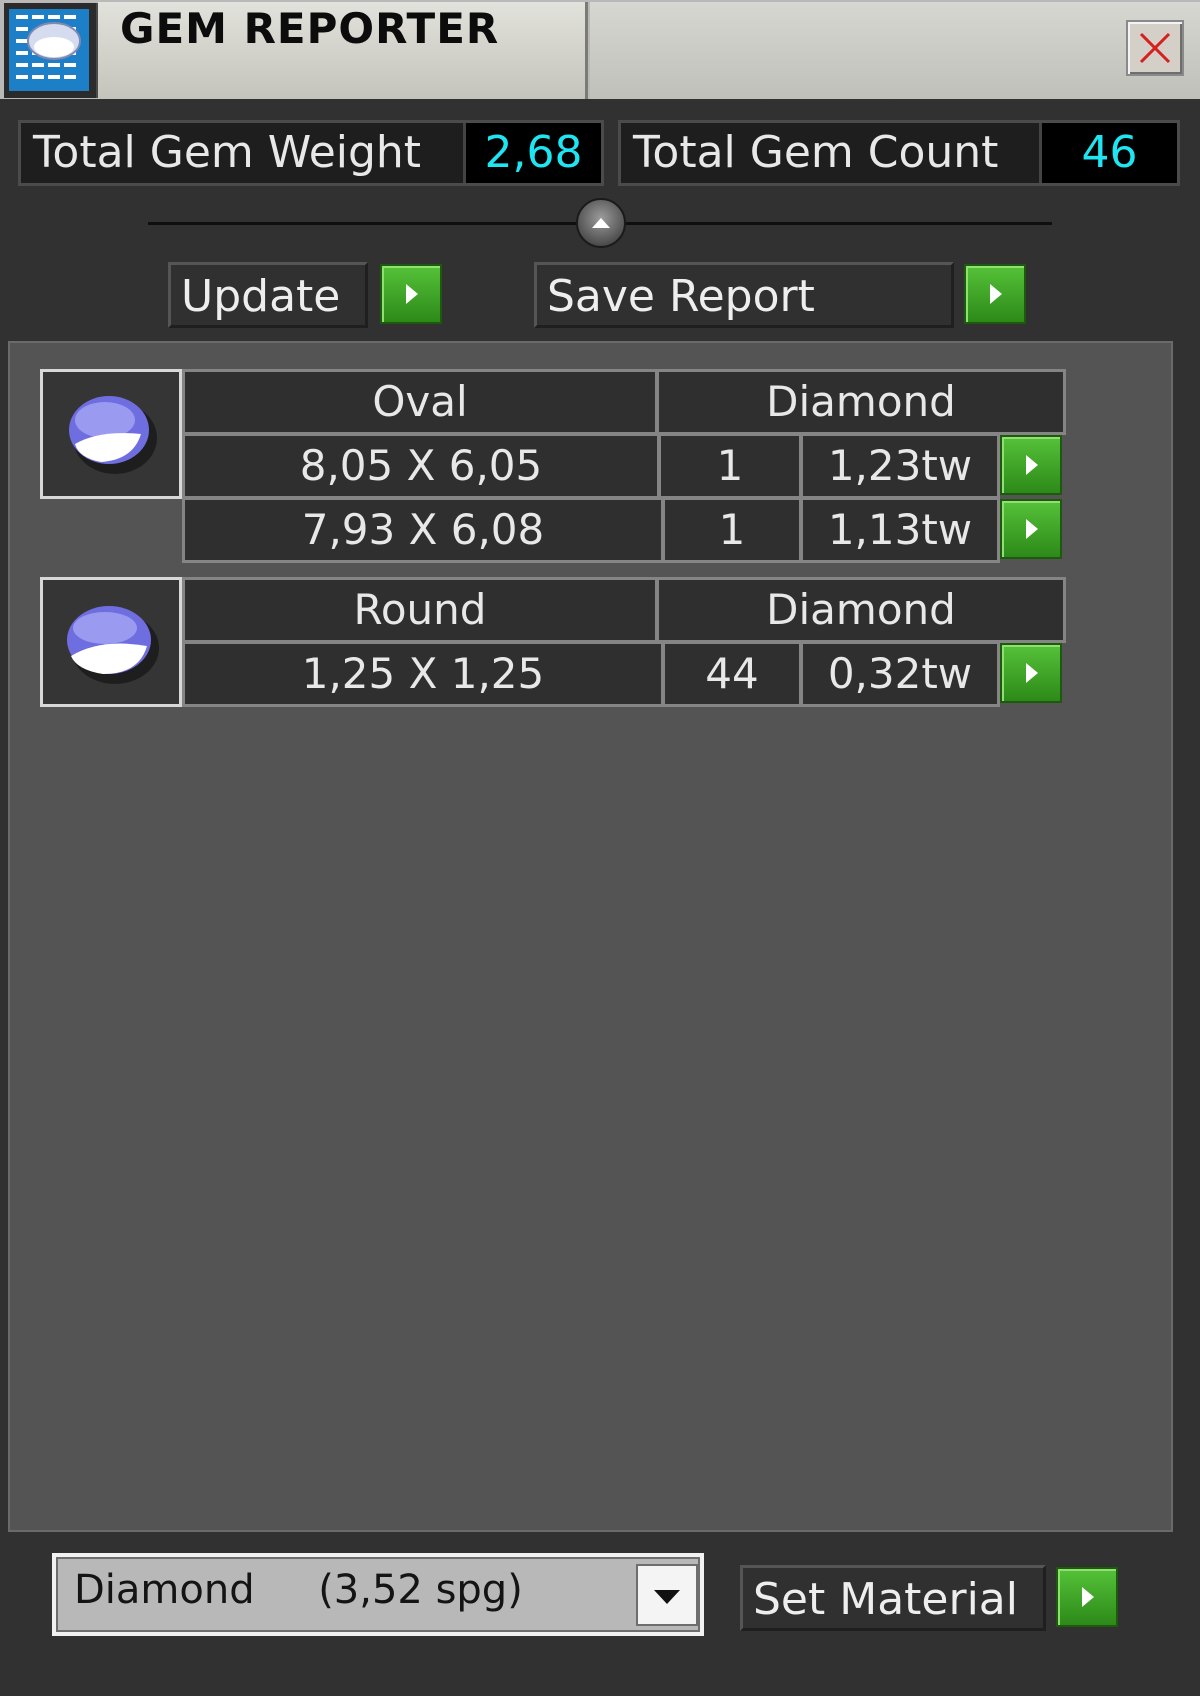 The image size is (1200, 1696). I want to click on total-gem-weight-value: 2,68, so click(532, 153).